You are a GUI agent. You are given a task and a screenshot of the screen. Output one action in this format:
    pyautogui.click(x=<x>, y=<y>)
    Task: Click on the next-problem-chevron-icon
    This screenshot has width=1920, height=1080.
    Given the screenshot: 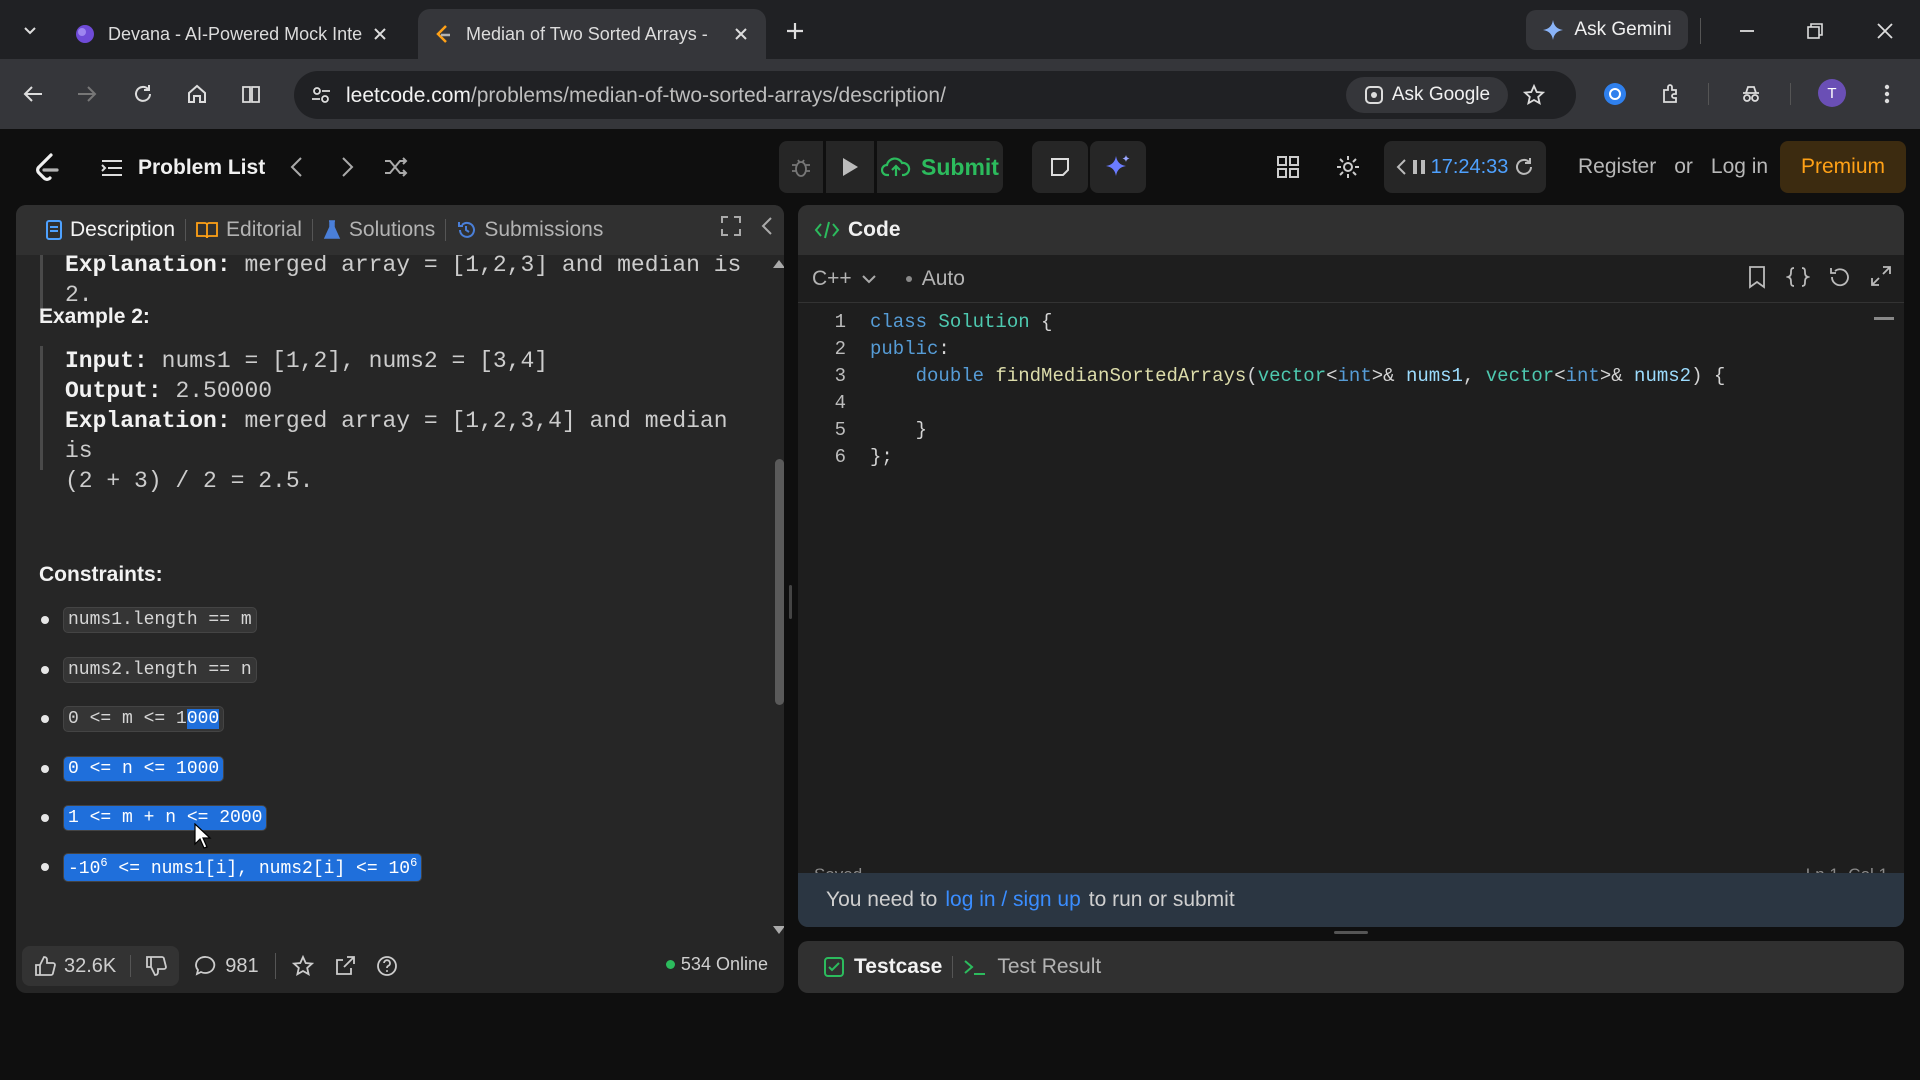 What is the action you would take?
    pyautogui.click(x=348, y=167)
    